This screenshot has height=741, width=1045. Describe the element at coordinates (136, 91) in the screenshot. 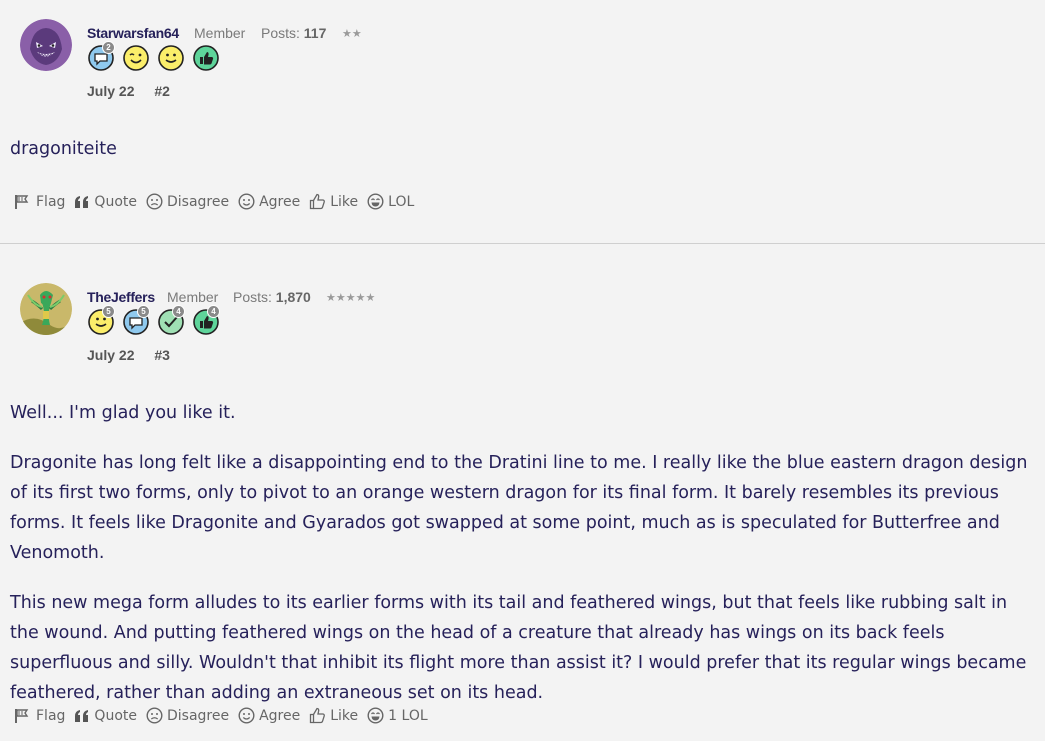

I see `post-meta: July 22 #2` at that location.